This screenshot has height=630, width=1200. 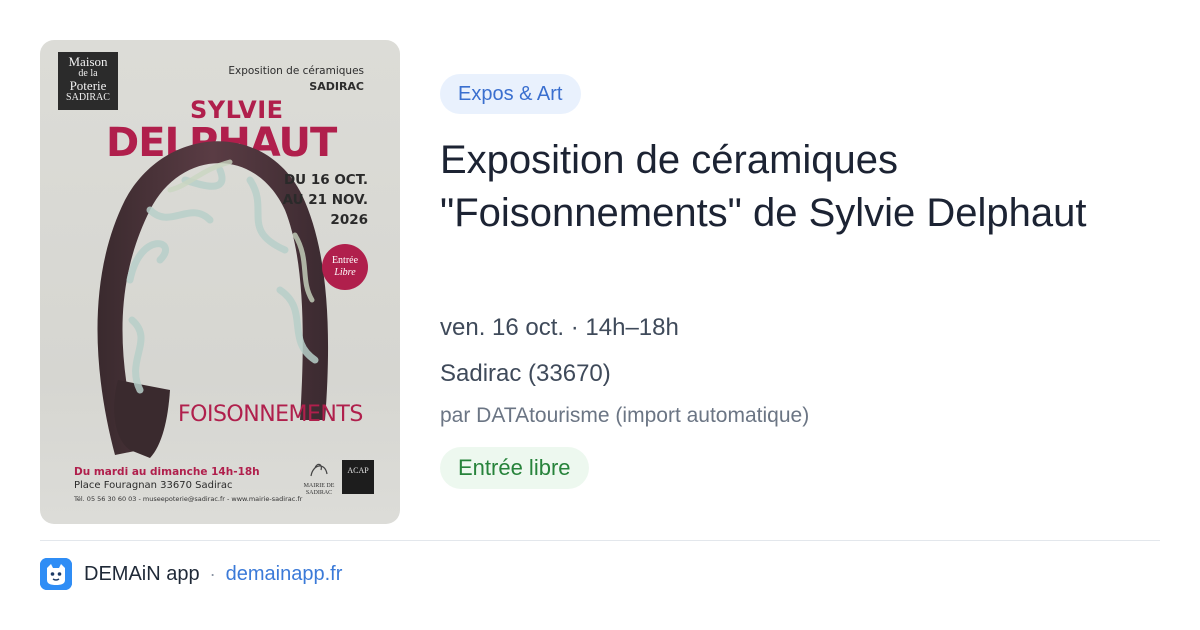 I want to click on price-badge: Entrée libre, so click(x=514, y=468).